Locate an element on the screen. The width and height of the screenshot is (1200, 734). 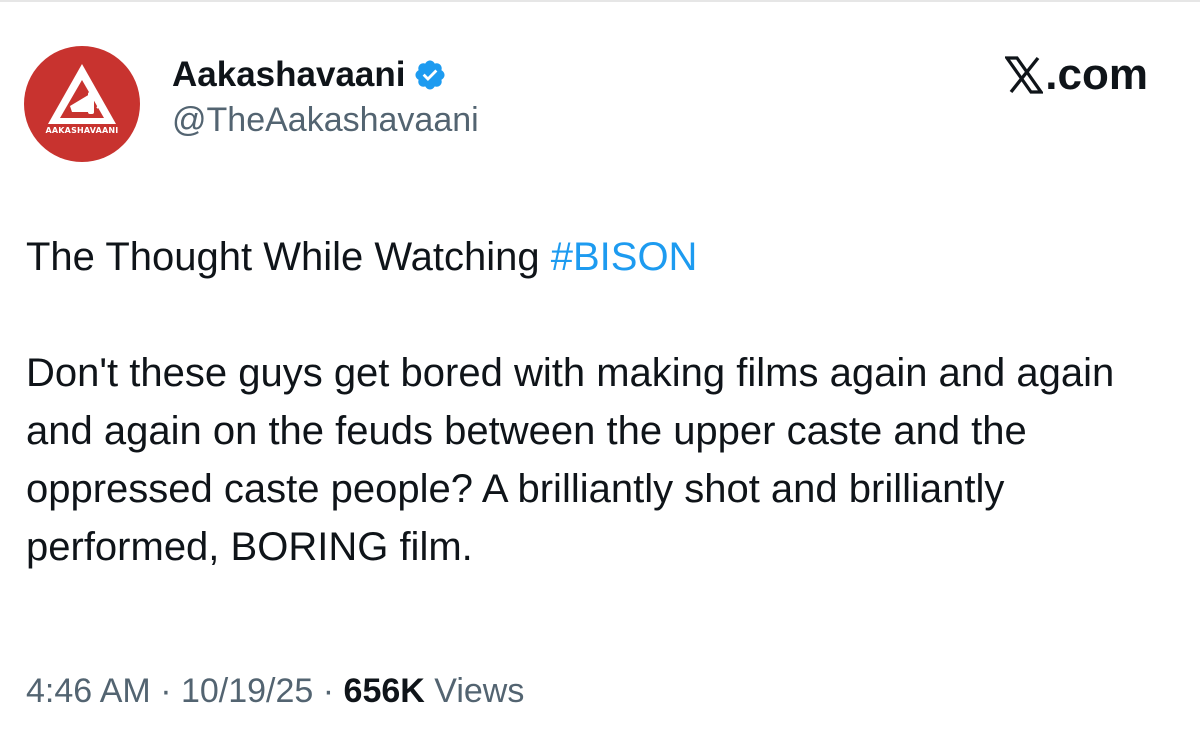
tweet-time: 4:46 AM is located at coordinates (88, 691).